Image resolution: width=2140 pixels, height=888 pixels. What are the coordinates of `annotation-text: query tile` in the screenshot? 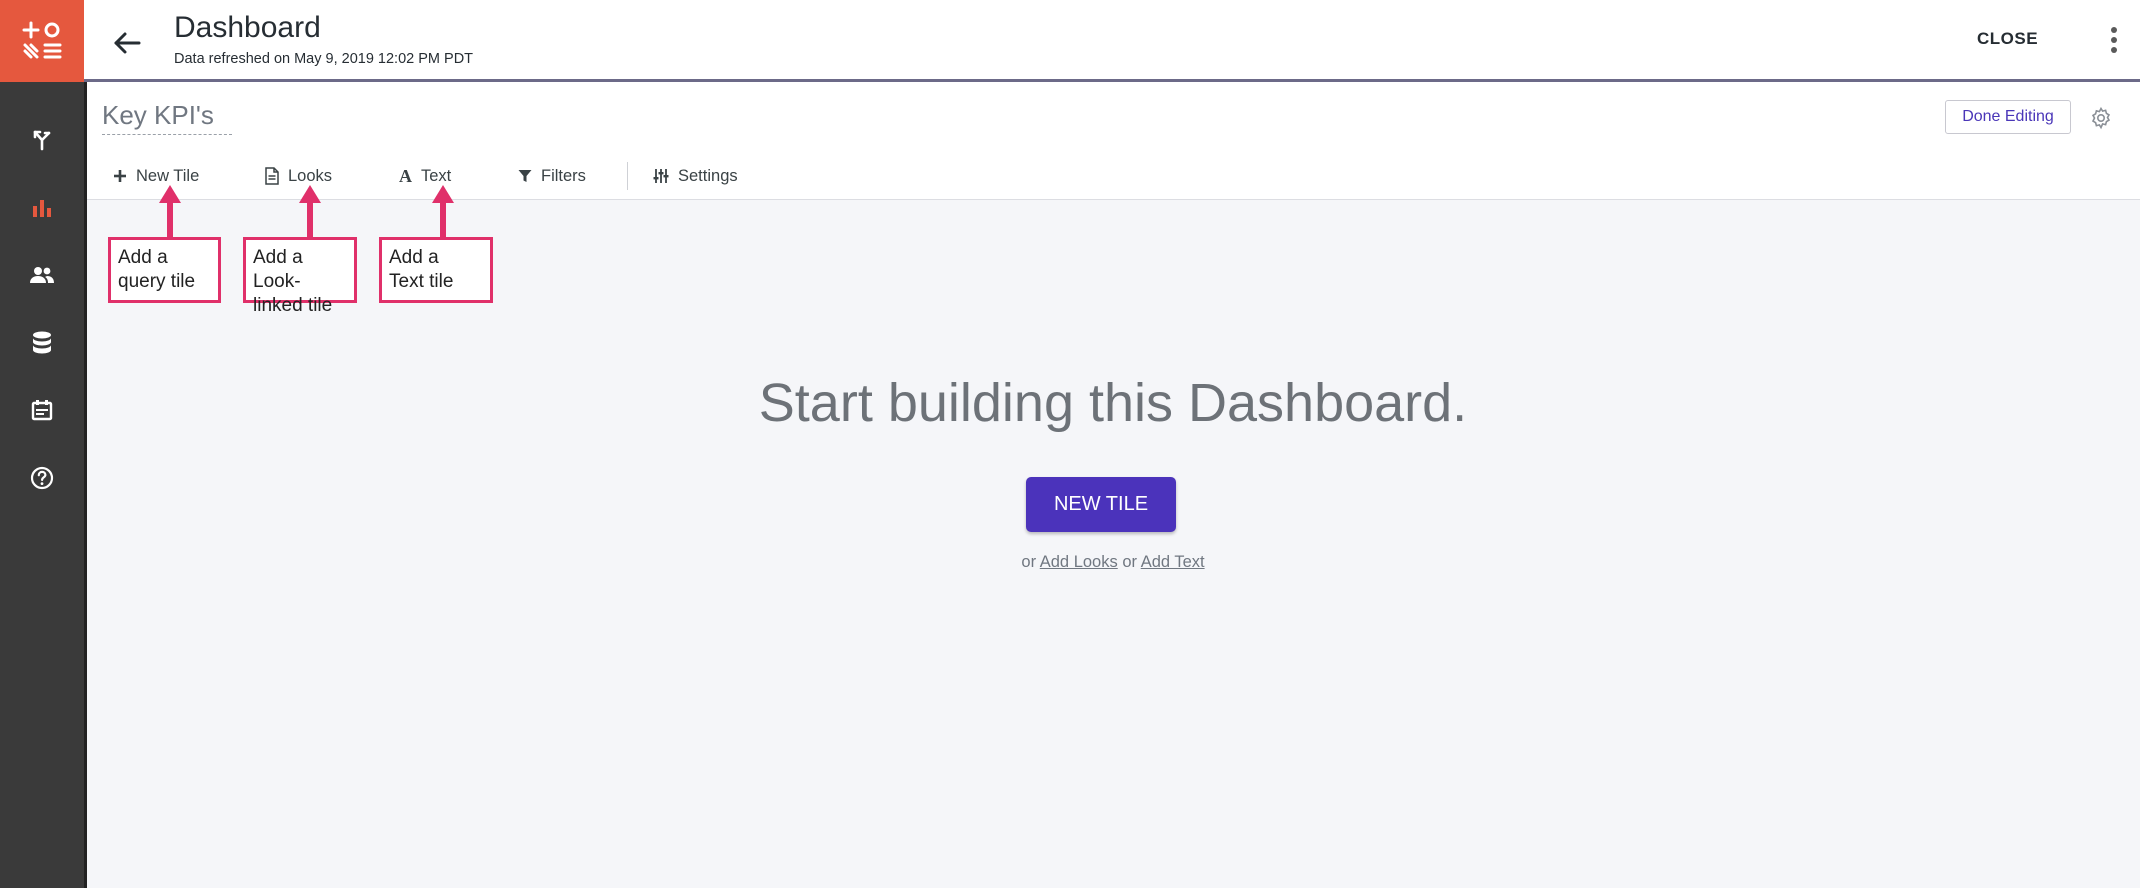 It's located at (157, 281).